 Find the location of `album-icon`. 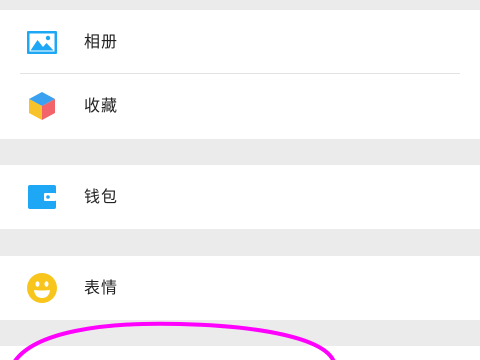

album-icon is located at coordinates (42, 42).